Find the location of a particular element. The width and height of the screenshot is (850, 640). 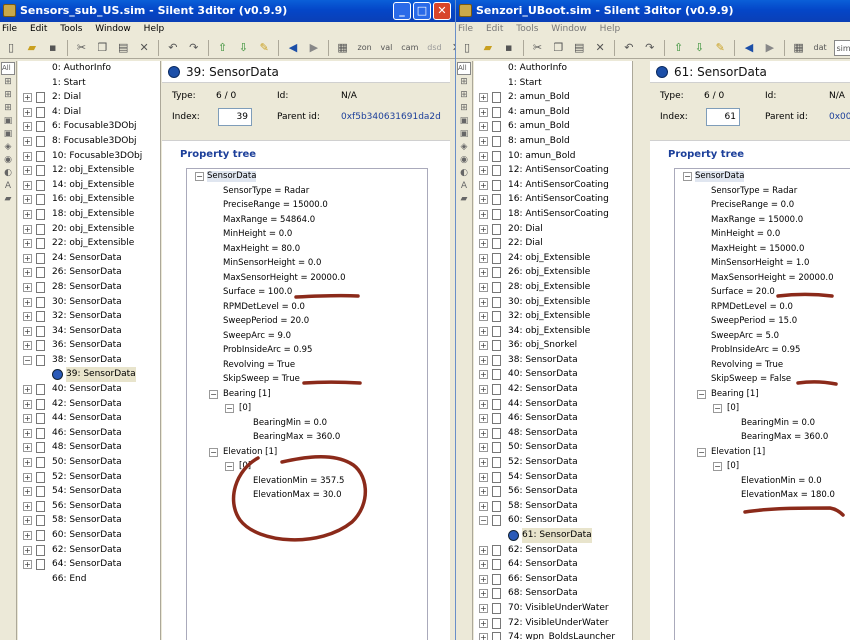

property-field: ProbInsideArc = 0.95 is located at coordinates (267, 350).